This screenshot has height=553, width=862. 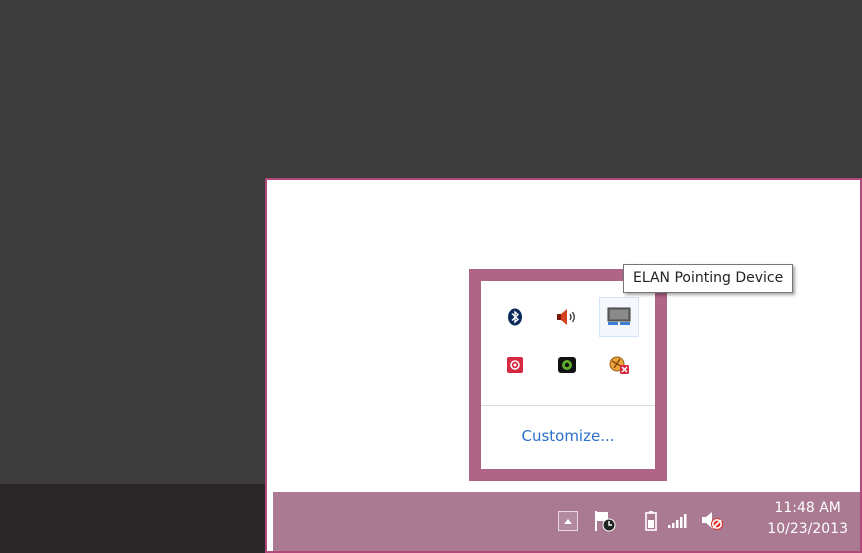 I want to click on network-button, so click(x=677, y=521).